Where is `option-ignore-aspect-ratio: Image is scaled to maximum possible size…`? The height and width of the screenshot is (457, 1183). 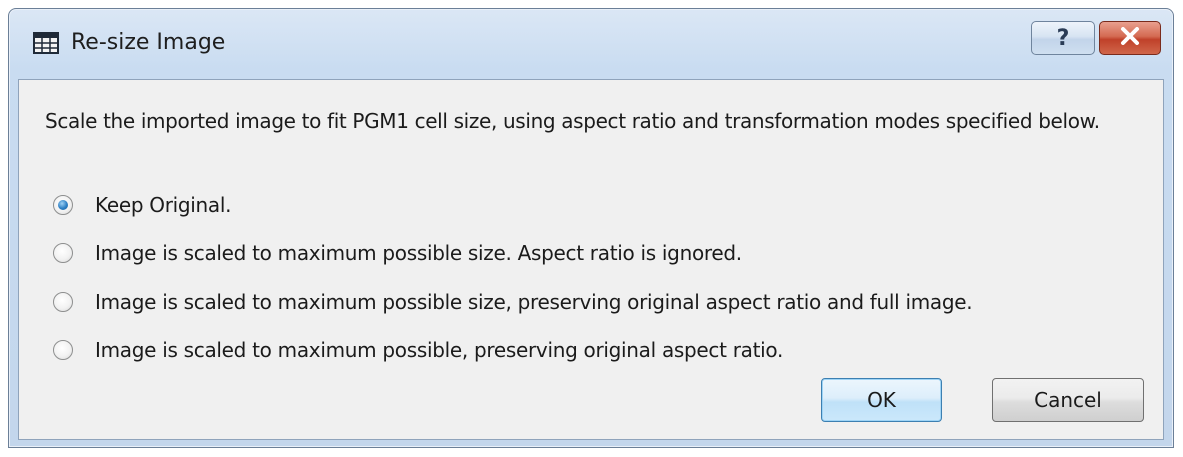 option-ignore-aspect-ratio: Image is scaled to maximum possible size… is located at coordinates (397, 253).